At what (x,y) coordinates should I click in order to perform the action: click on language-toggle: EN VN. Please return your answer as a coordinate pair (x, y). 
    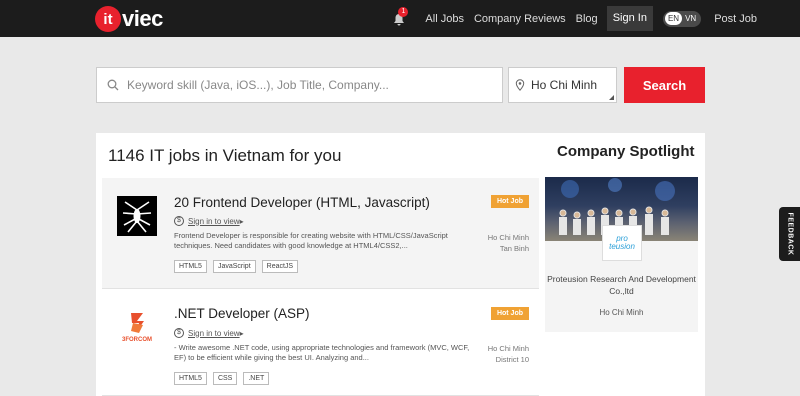
    Looking at the image, I should click on (682, 18).